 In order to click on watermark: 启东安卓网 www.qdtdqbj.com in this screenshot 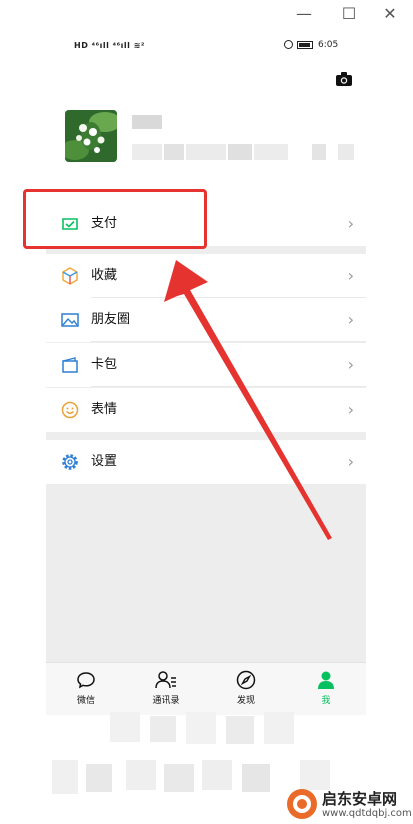, I will do `click(347, 804)`.